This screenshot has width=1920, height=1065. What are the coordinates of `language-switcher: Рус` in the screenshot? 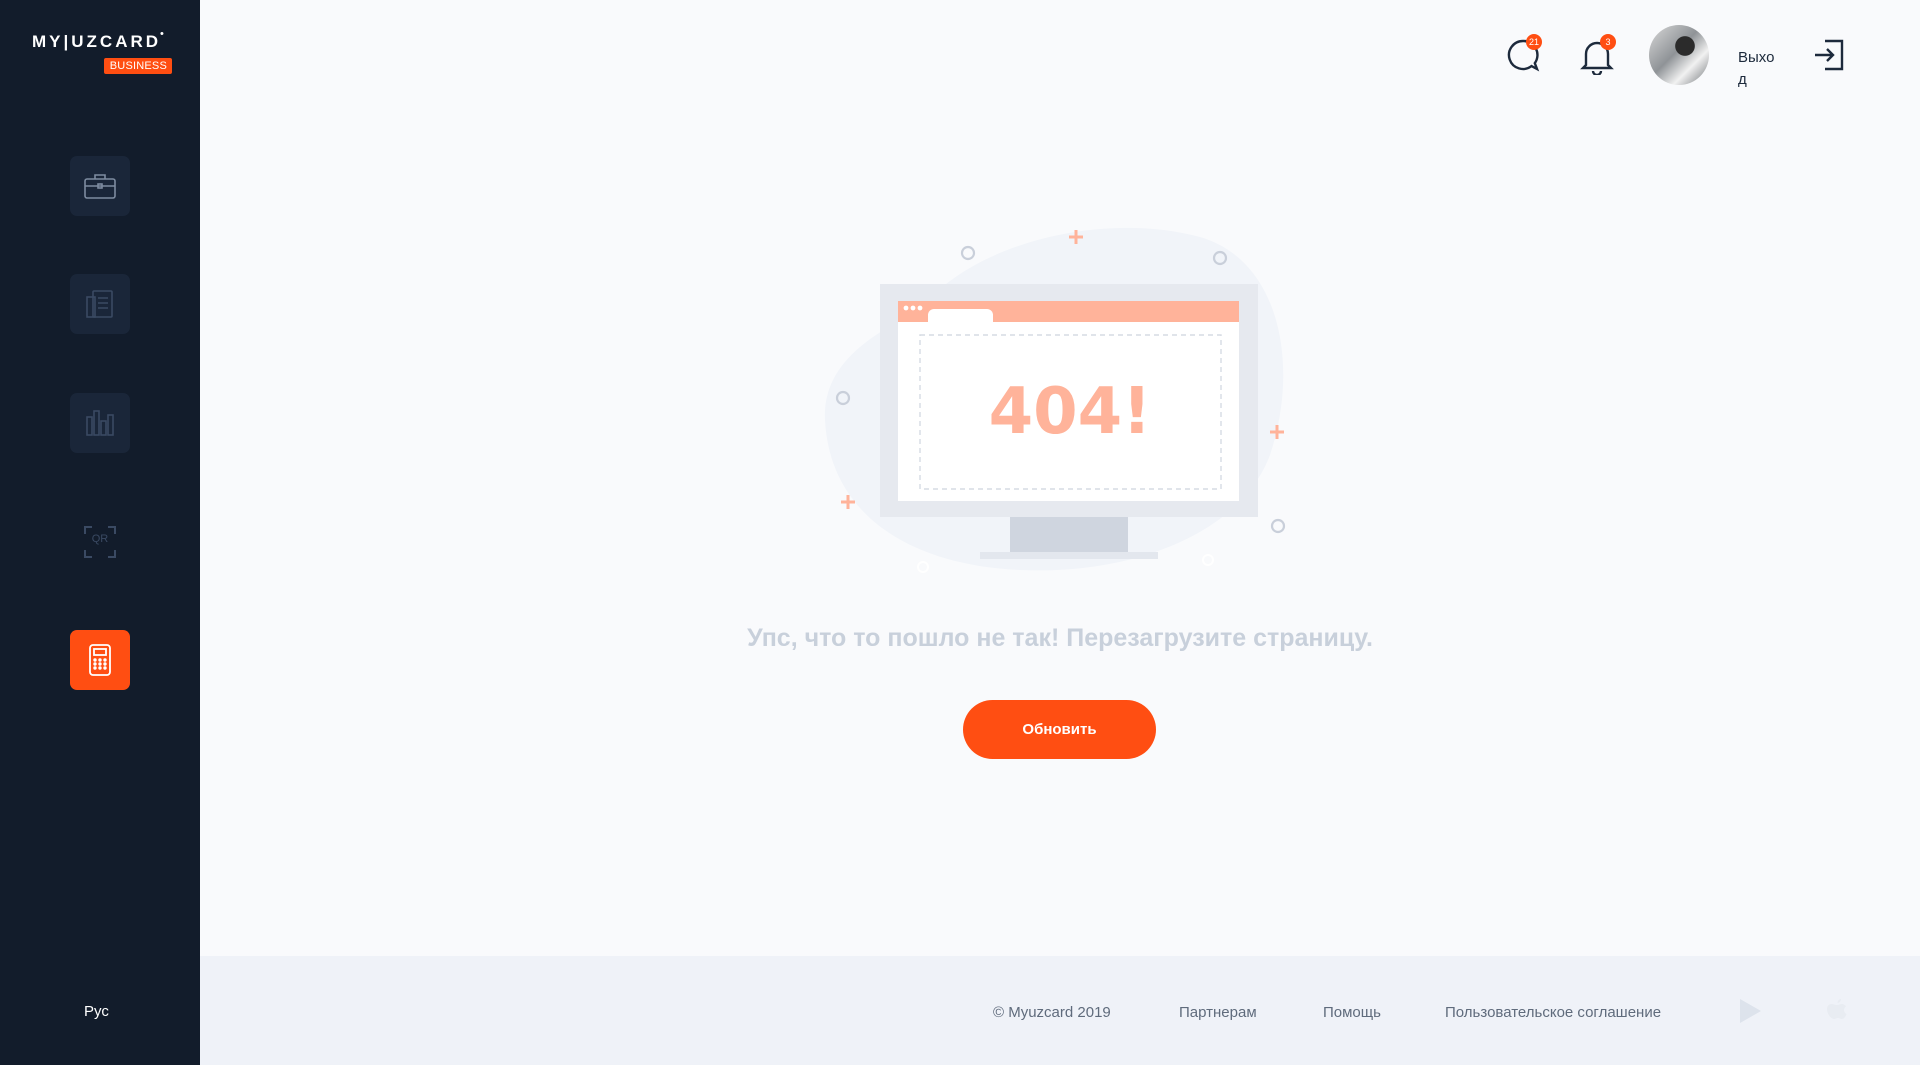 It's located at (96, 1011).